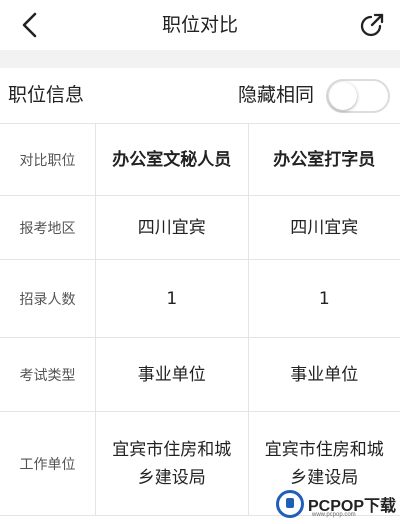  Describe the element at coordinates (358, 96) in the screenshot. I see `hide-same-toggle` at that location.